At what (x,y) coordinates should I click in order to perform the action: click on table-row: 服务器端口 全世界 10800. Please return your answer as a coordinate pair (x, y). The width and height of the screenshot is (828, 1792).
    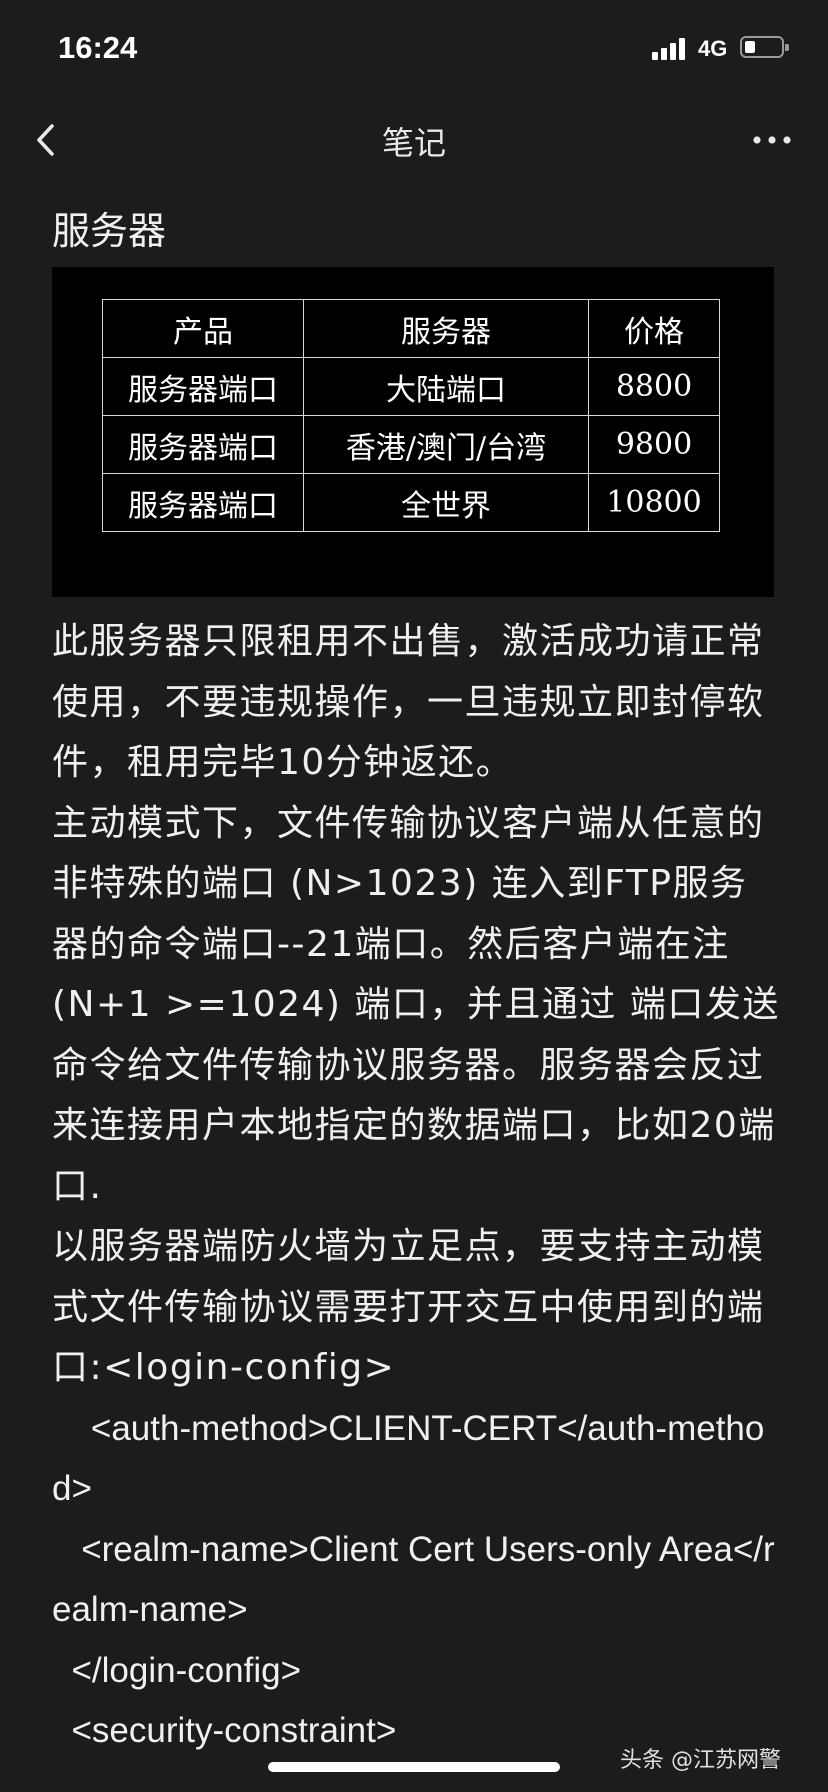
    Looking at the image, I should click on (411, 502).